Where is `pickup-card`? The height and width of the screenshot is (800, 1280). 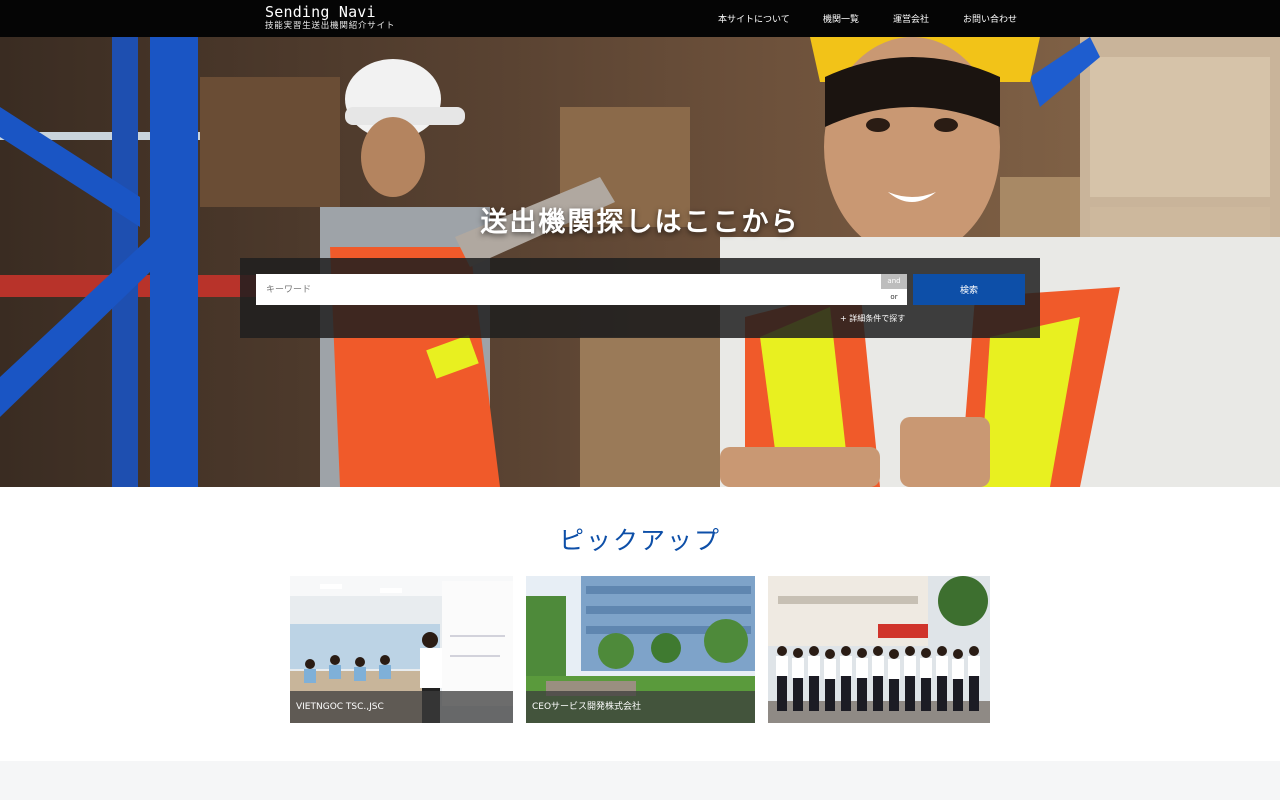
pickup-card is located at coordinates (879, 649).